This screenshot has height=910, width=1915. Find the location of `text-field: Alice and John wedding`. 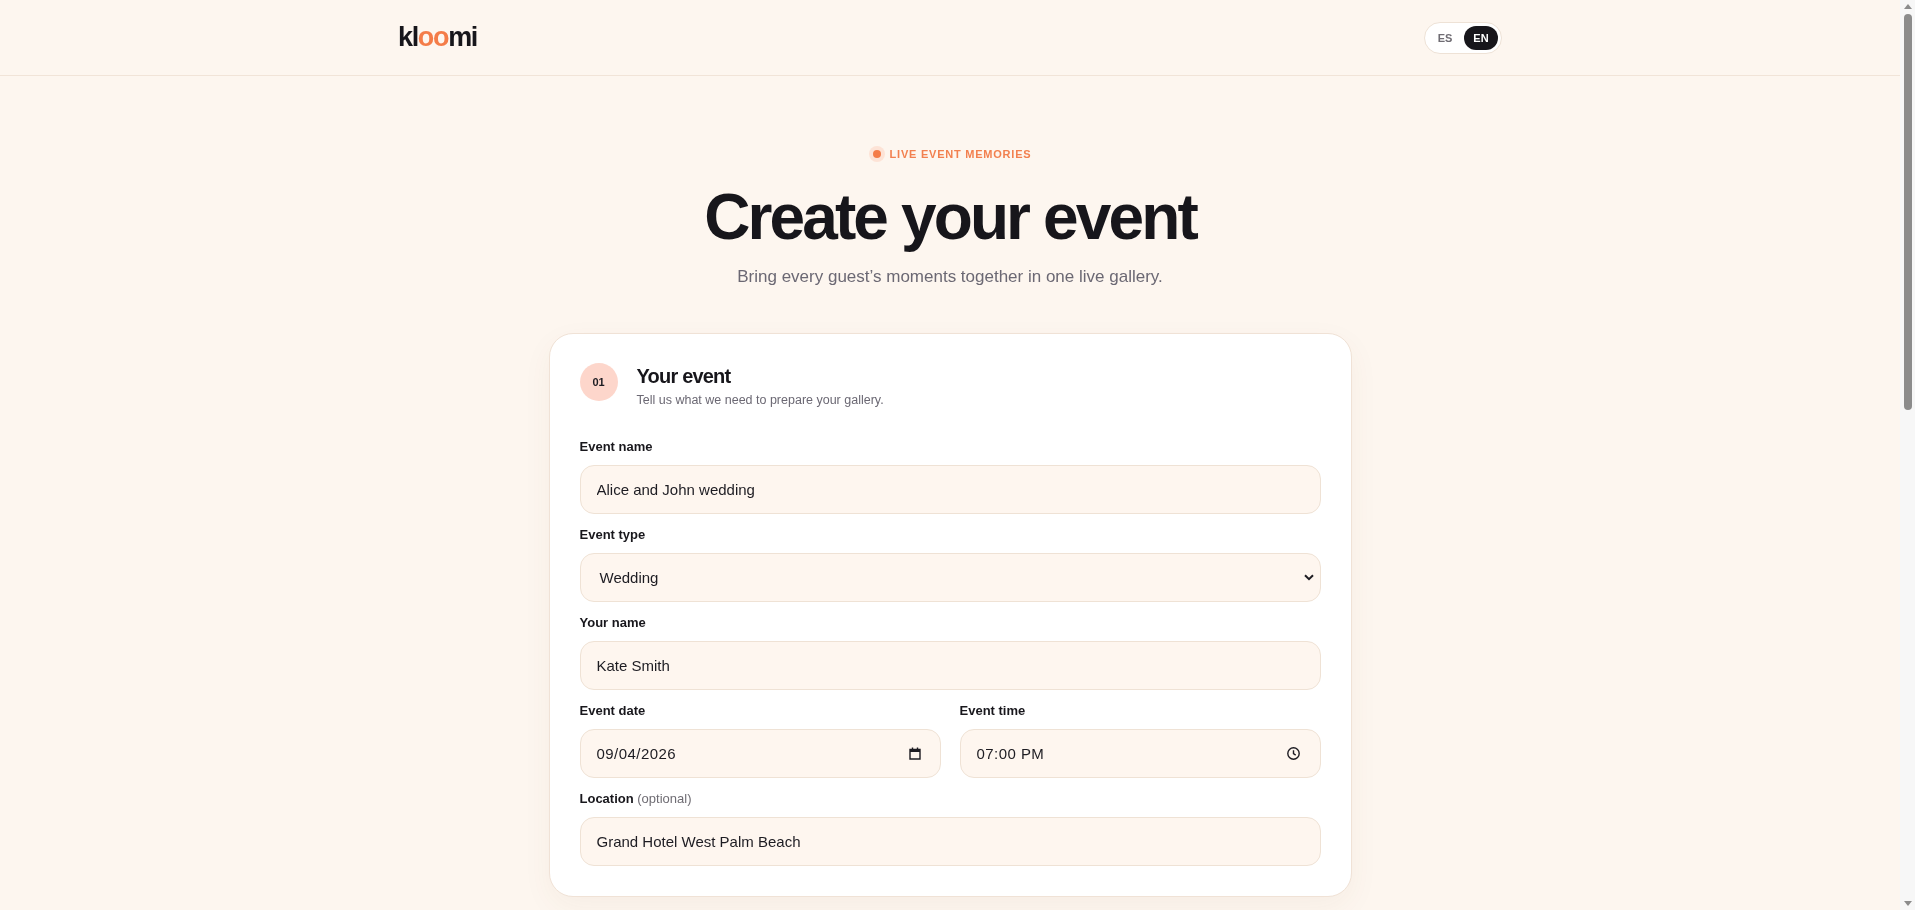

text-field: Alice and John wedding is located at coordinates (950, 489).